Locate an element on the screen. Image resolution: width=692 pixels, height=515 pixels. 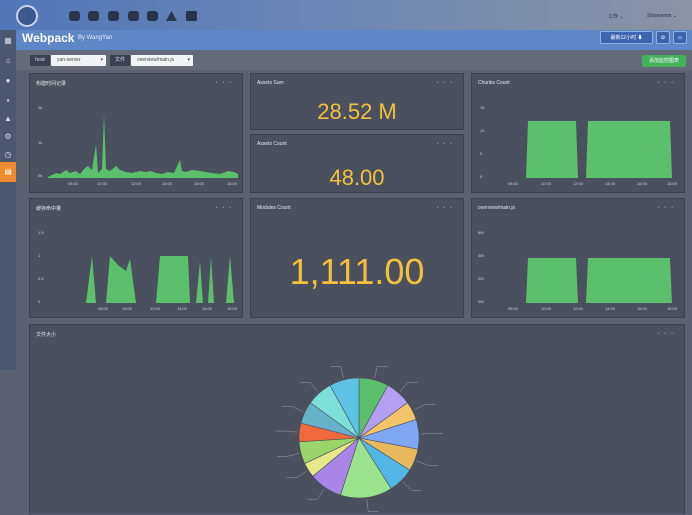
clock-icon: ◷ is located at coordinates (8, 155).